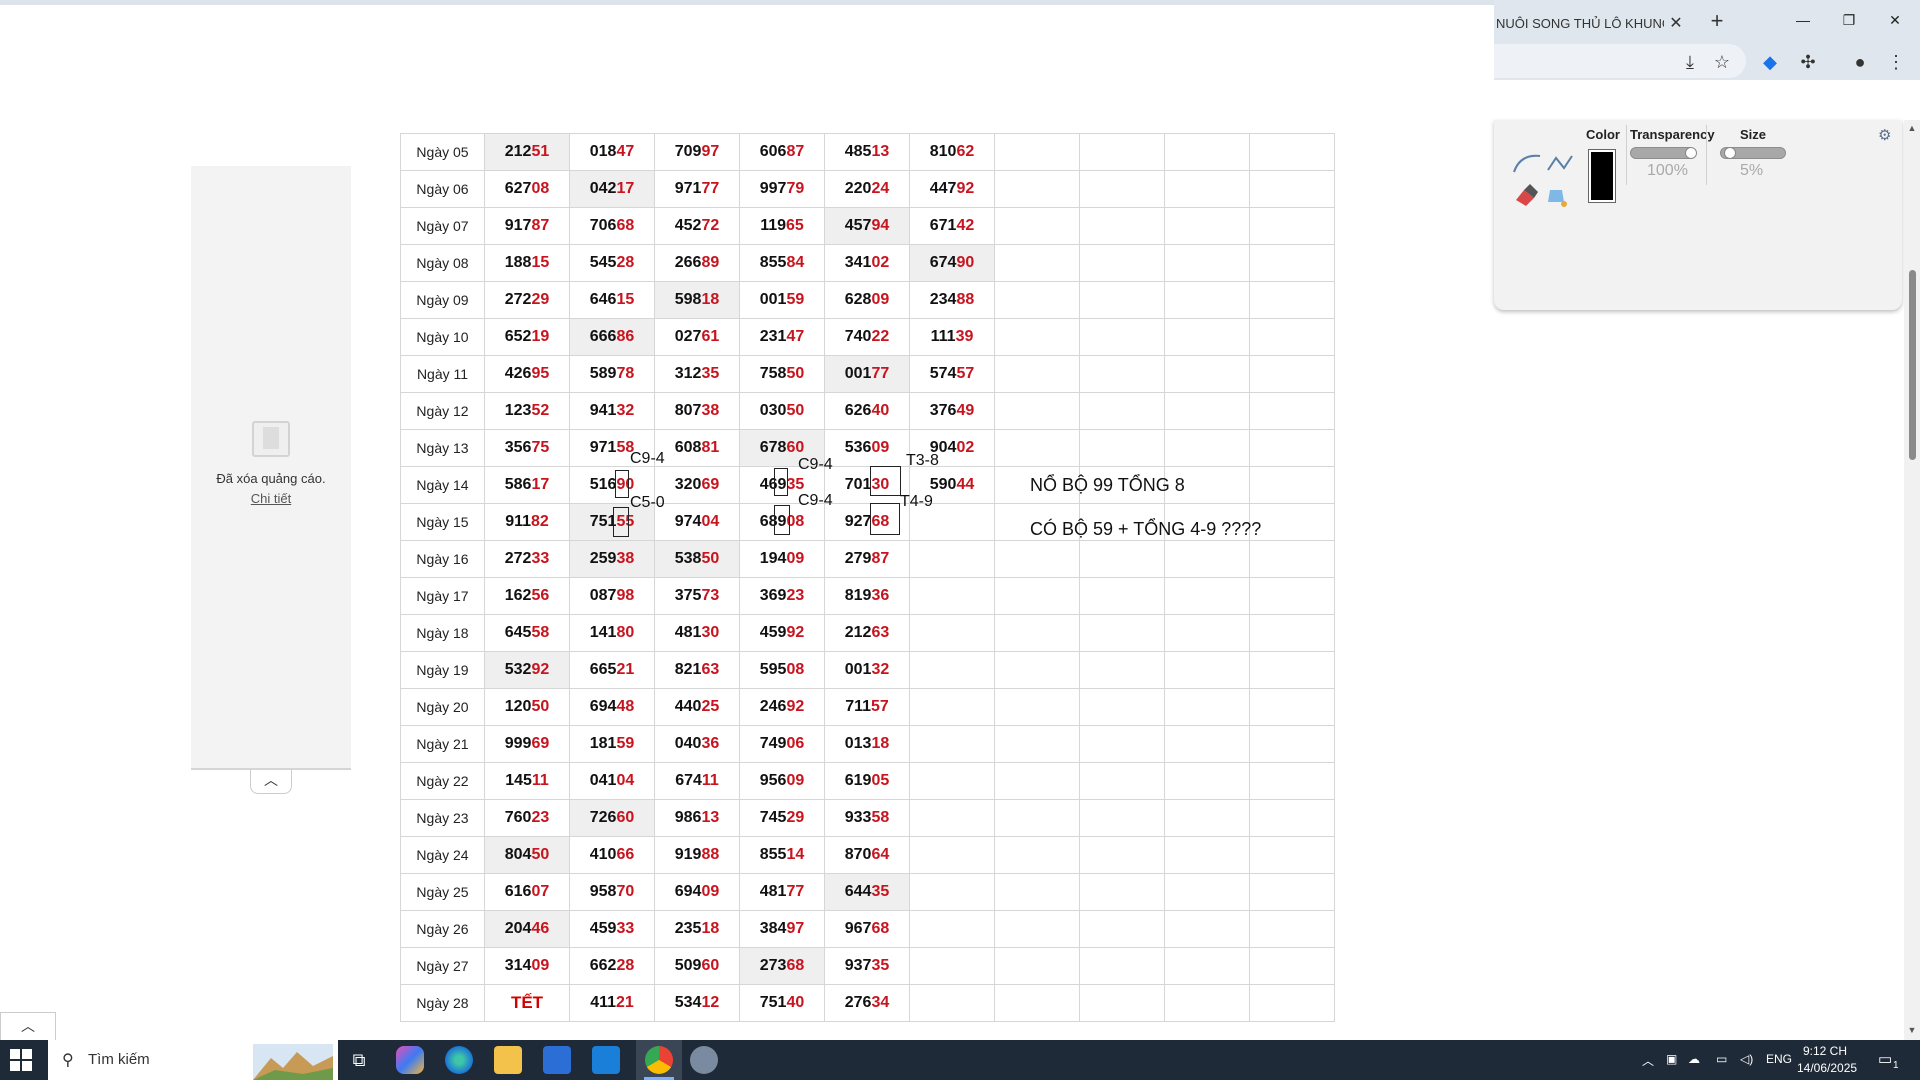  I want to click on pen-stroke-icon, so click(1528, 162).